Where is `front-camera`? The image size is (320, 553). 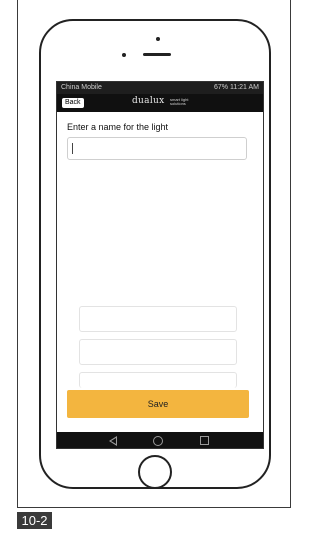 front-camera is located at coordinates (158, 39).